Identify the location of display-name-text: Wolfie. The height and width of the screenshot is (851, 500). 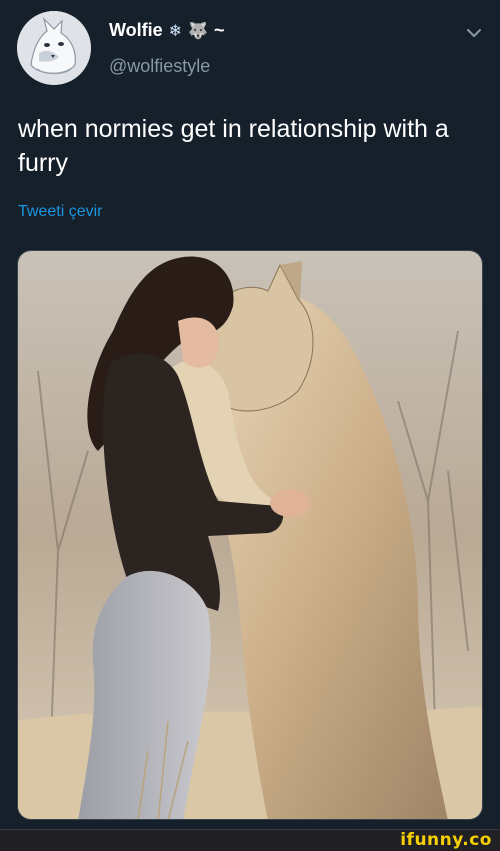
(136, 30).